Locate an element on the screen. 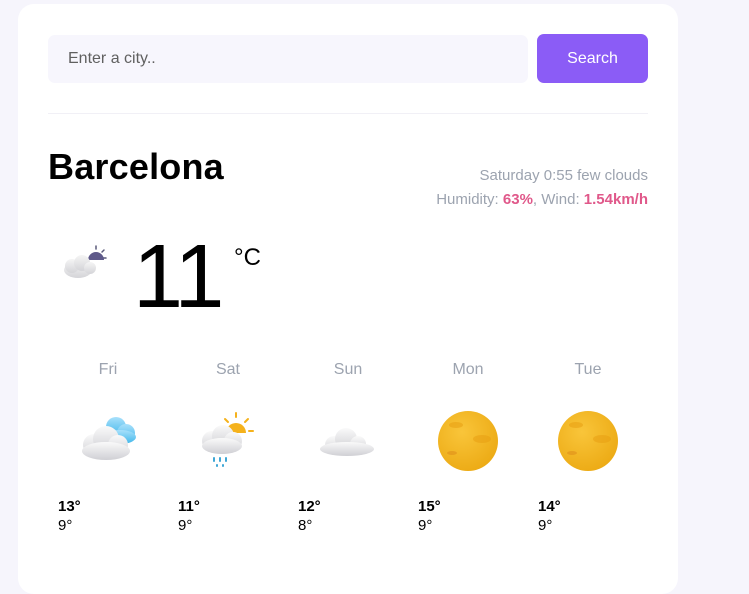 Image resolution: width=749 pixels, height=594 pixels. forecast-day-name: Mon is located at coordinates (468, 369).